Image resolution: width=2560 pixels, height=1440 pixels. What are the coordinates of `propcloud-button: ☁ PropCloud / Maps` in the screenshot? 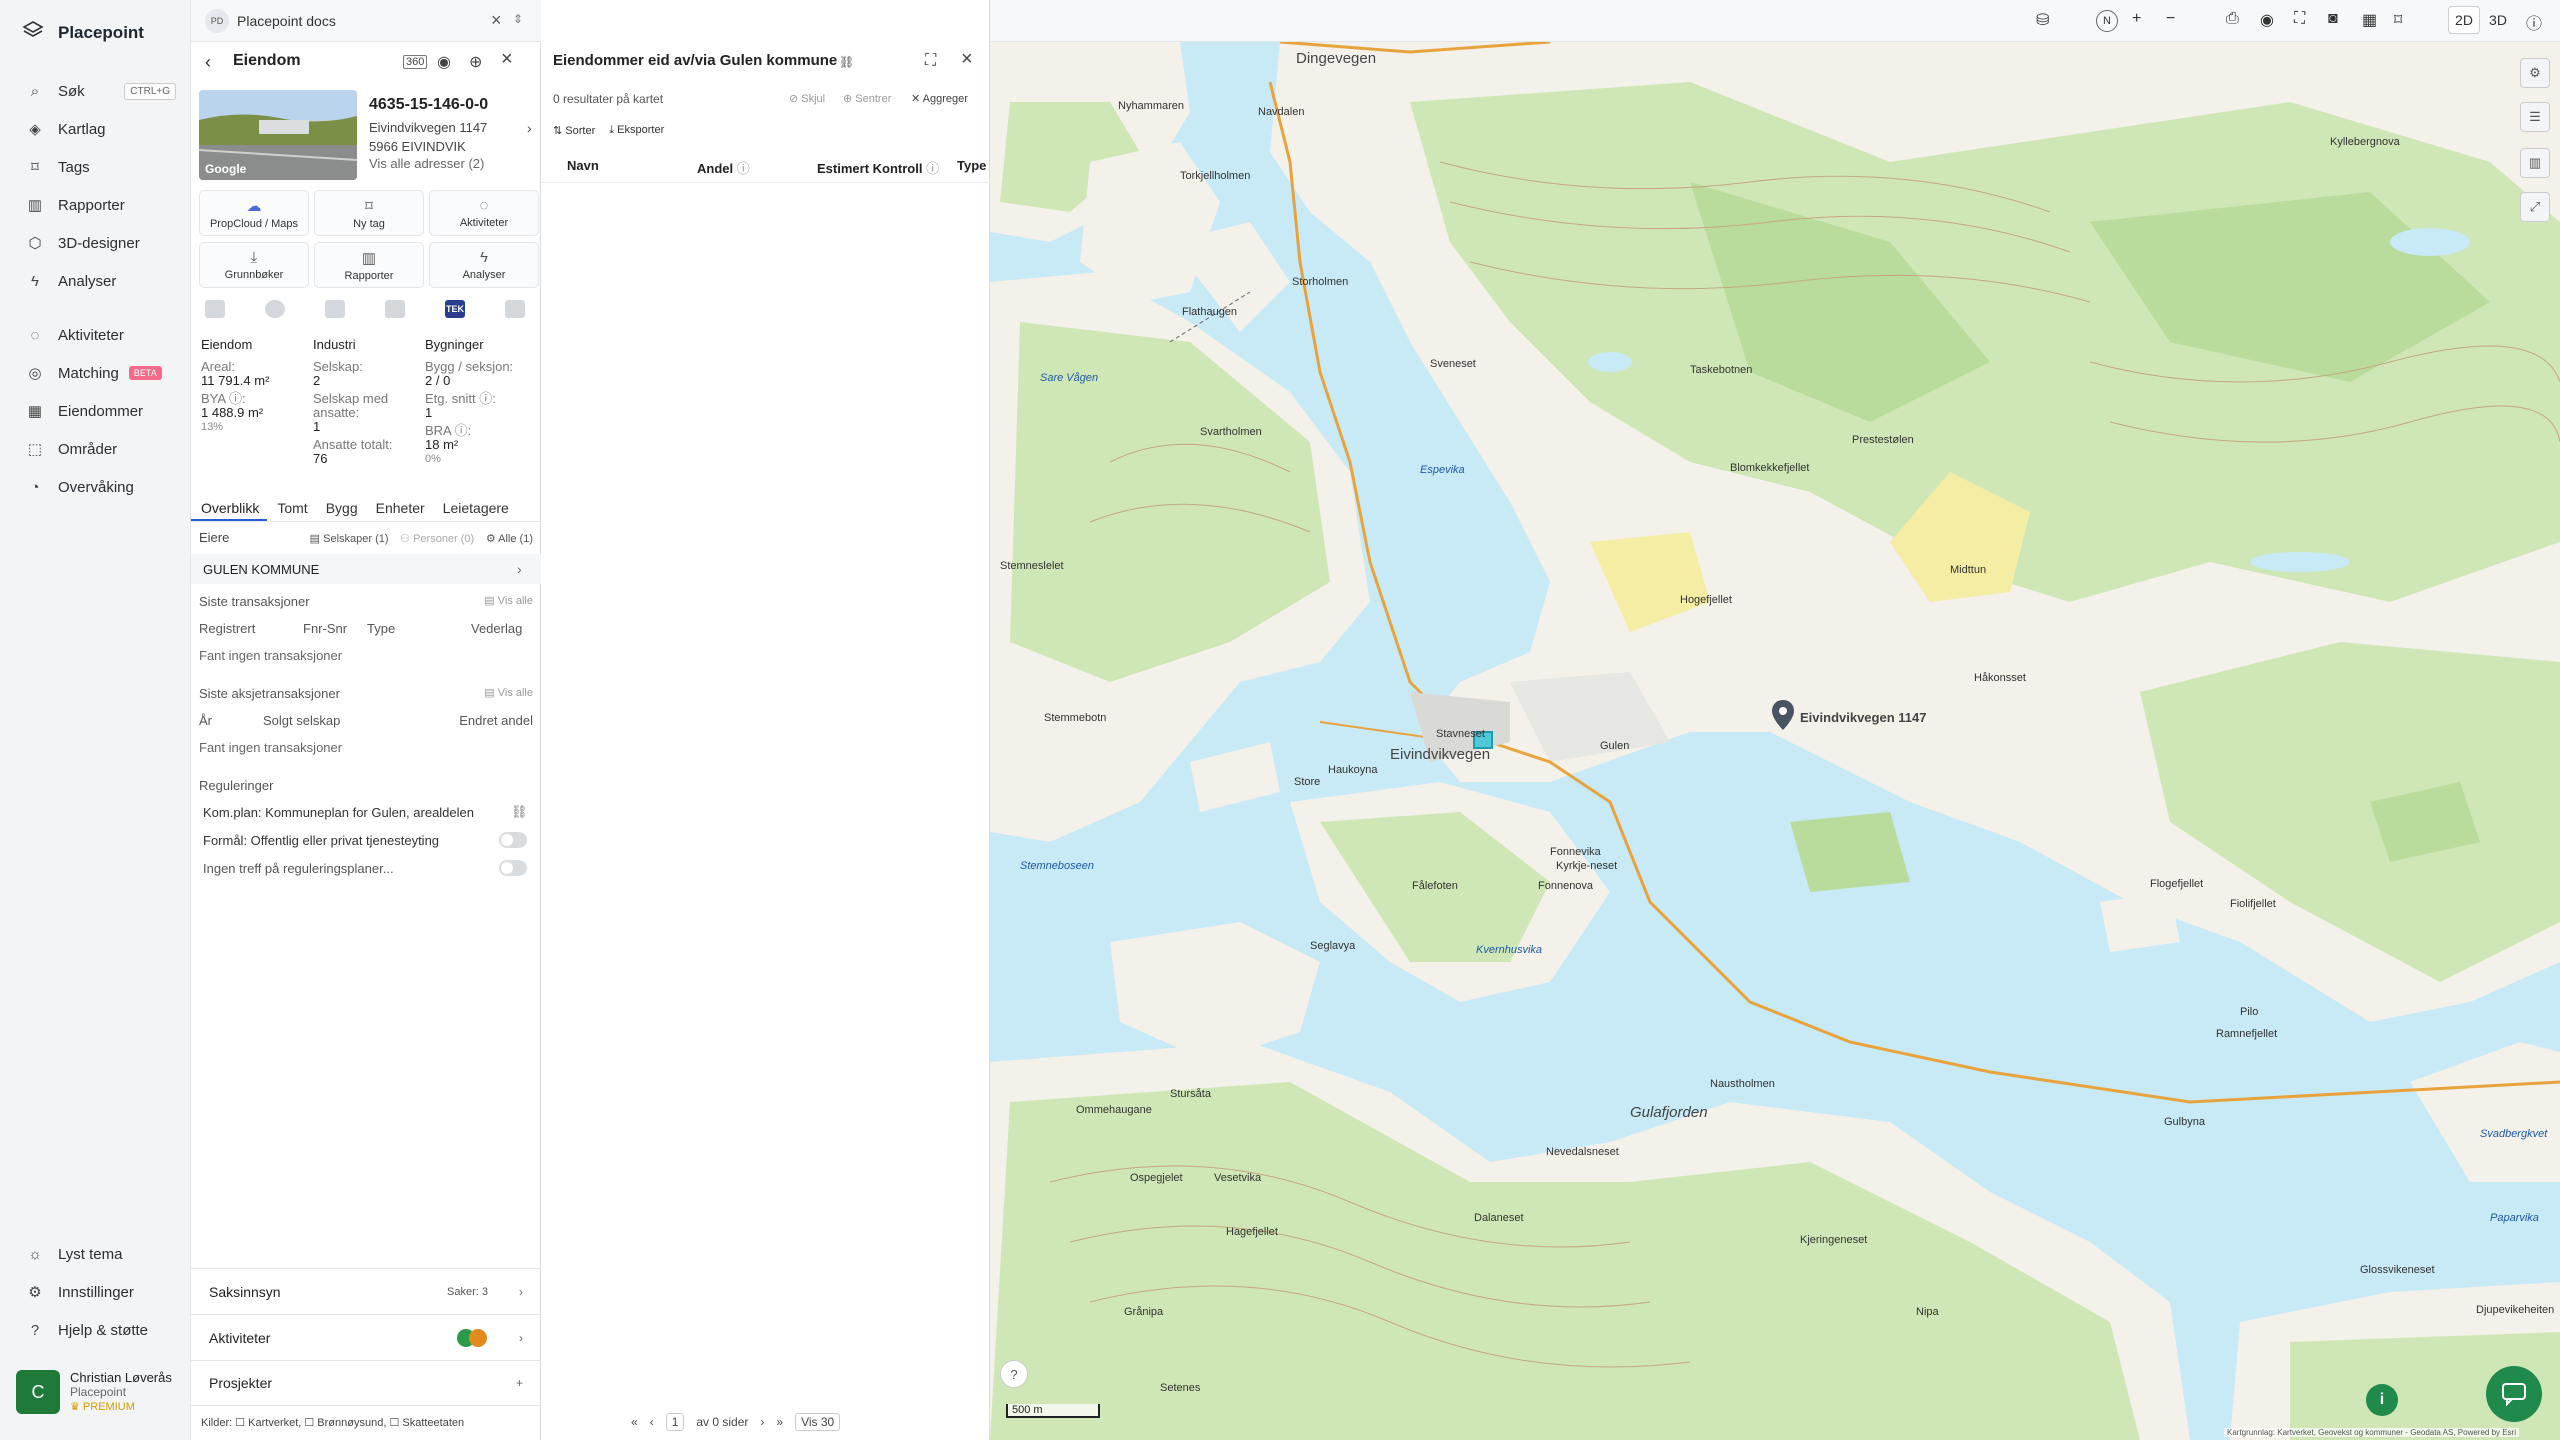 It's located at (254, 213).